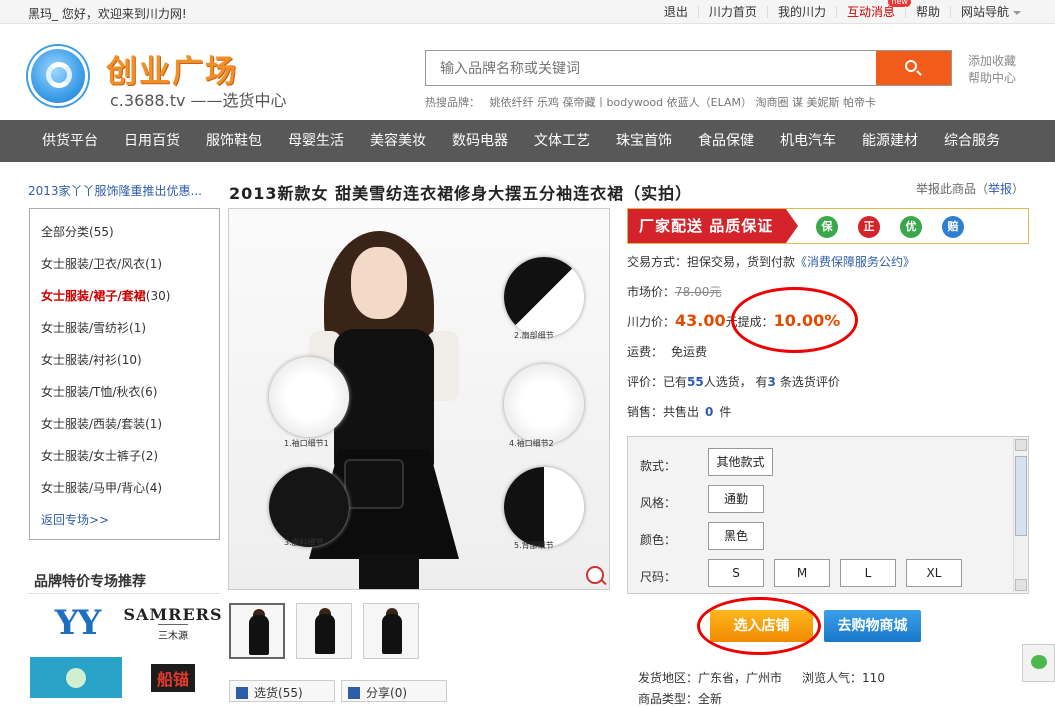 This screenshot has height=707, width=1055. Describe the element at coordinates (306, 443) in the screenshot. I see `detail-label: 1.袖口细节1` at that location.